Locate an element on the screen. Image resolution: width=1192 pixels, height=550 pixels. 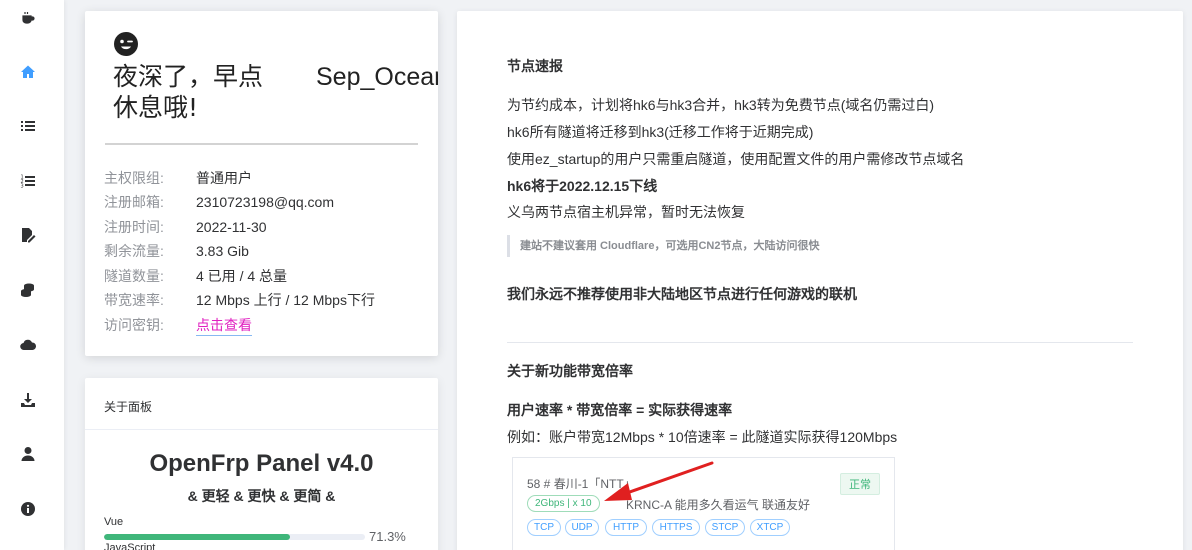
info-label: 注册时间: is located at coordinates (134, 227).